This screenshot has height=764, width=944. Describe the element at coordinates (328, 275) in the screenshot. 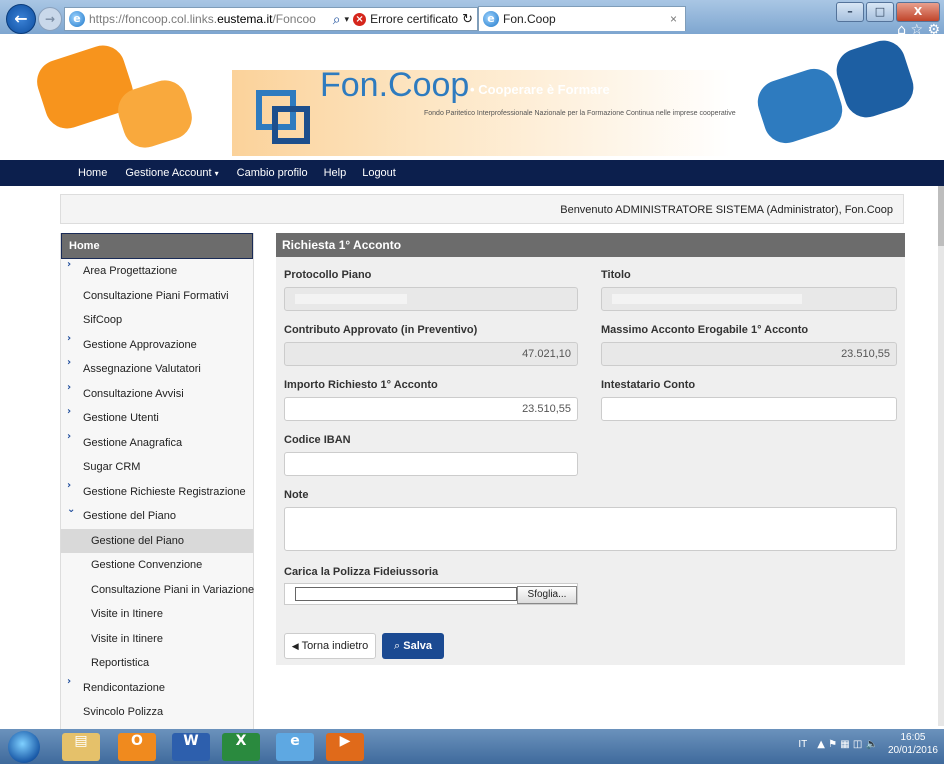

I see `protocollo-label: Protocollo Piano` at that location.